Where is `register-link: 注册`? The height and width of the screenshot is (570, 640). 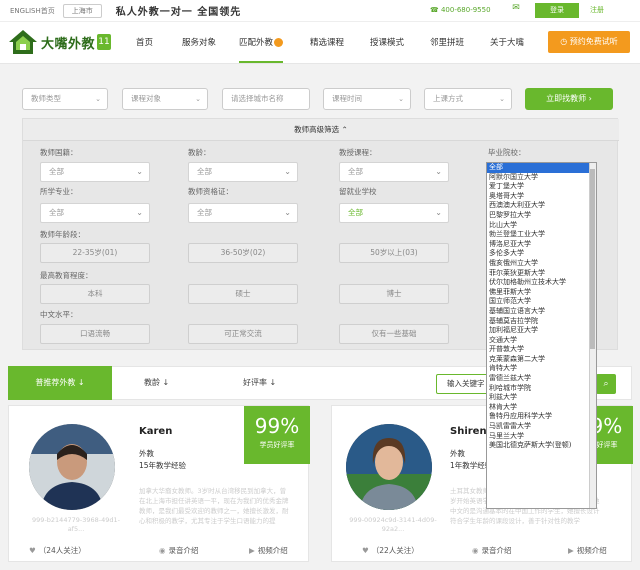 register-link: 注册 is located at coordinates (597, 10).